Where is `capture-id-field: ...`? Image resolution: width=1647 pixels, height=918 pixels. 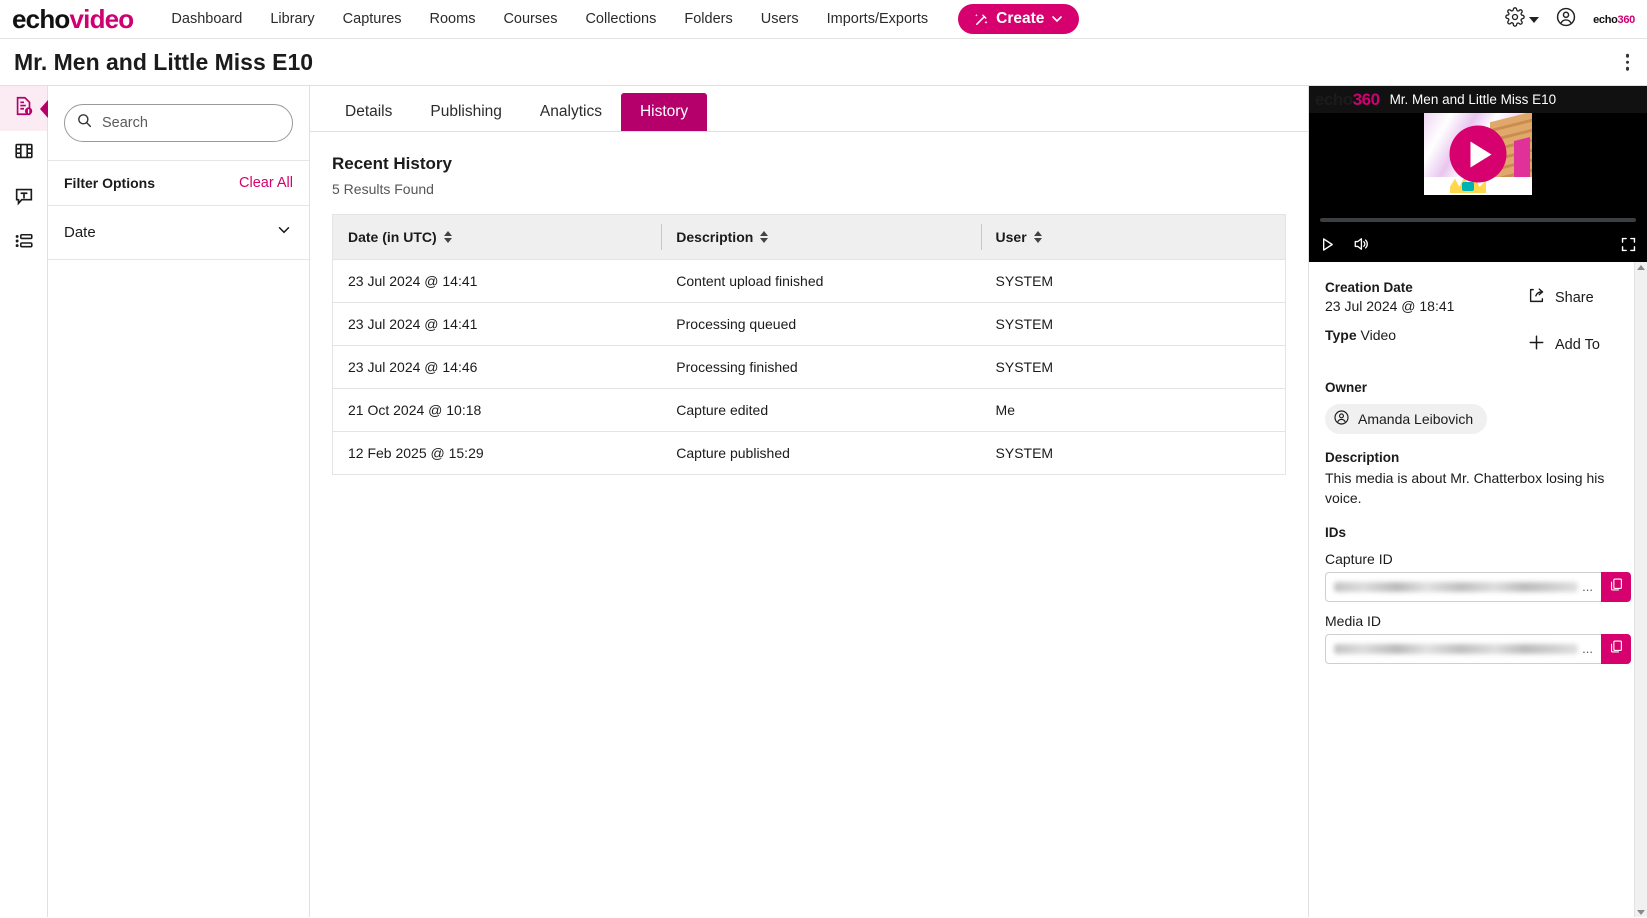
capture-id-field: ... is located at coordinates (1463, 586).